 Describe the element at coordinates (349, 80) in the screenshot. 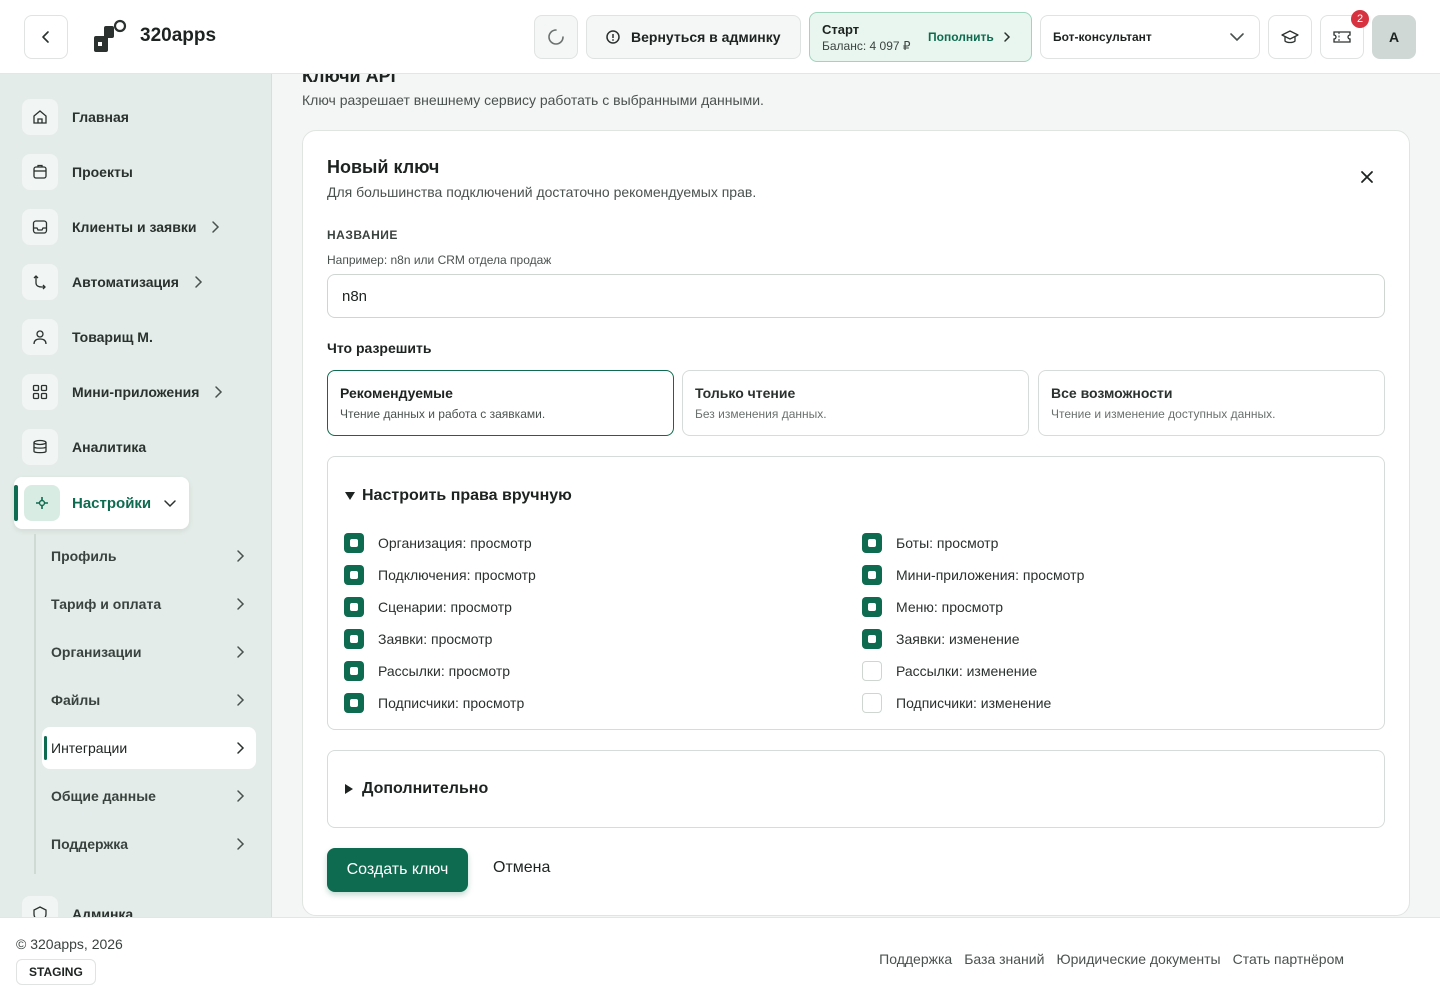

I see `page-title: Ключи API` at that location.